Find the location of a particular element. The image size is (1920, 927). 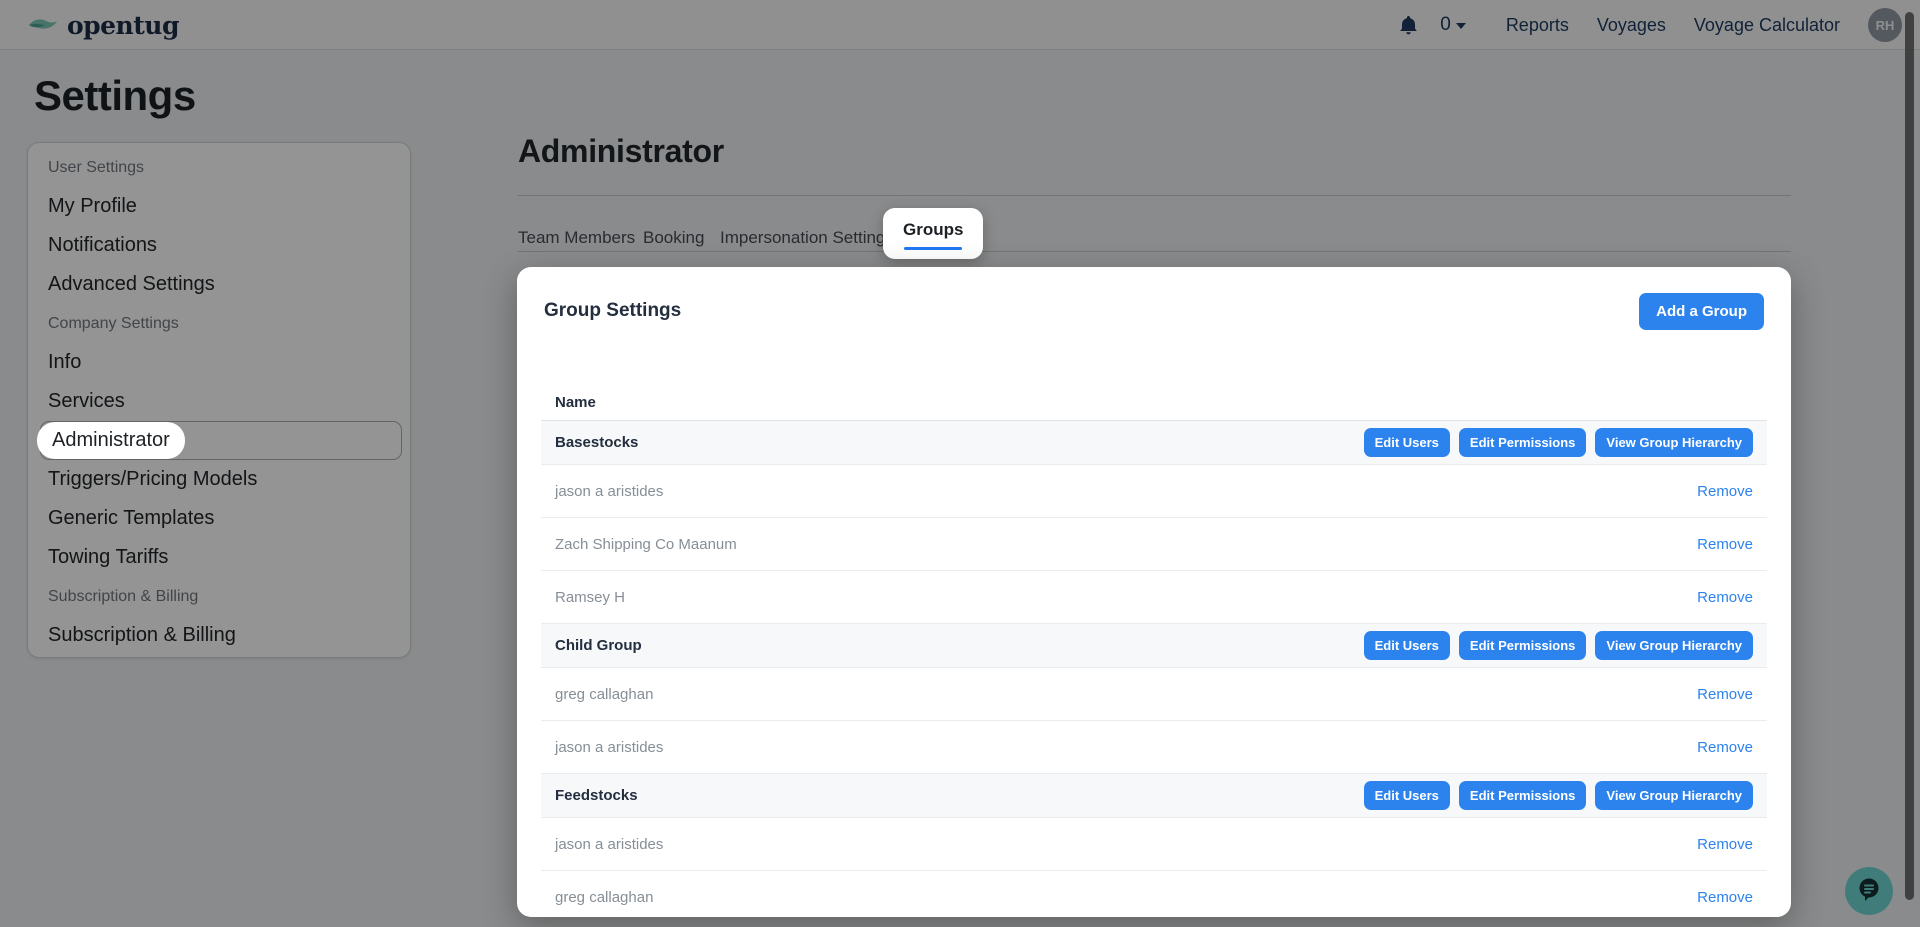

panel-title: Group Settings is located at coordinates (613, 310).